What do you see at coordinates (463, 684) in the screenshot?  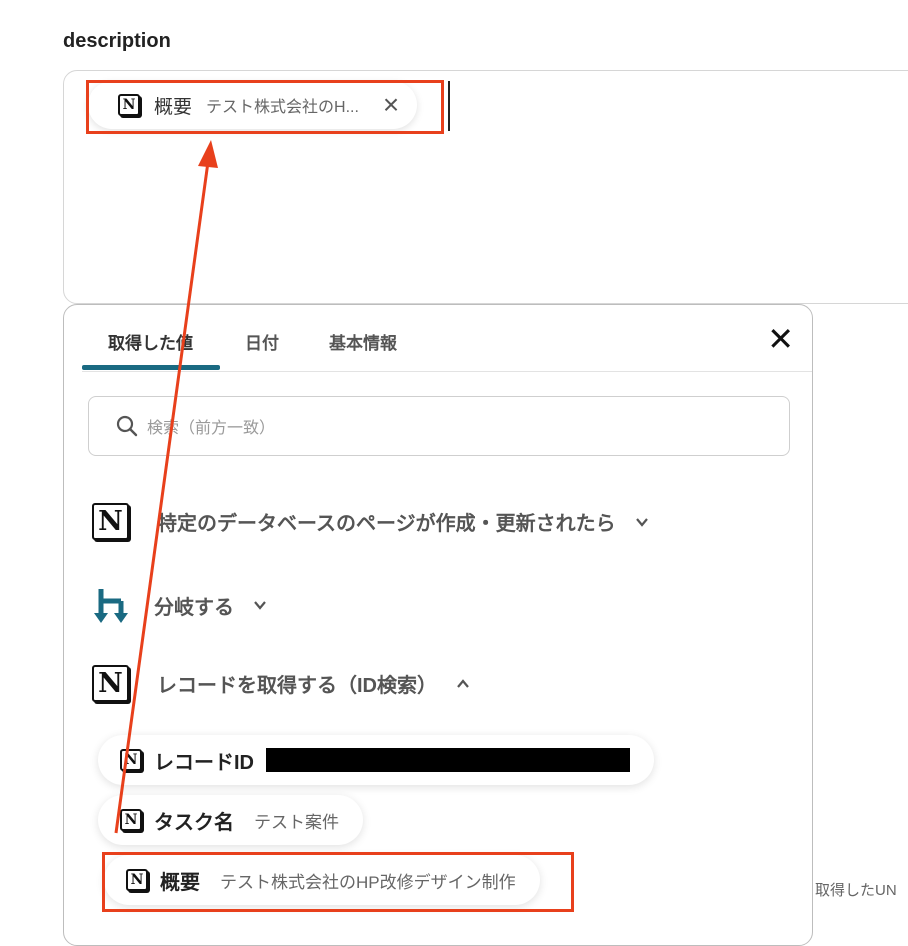 I see `chevron-up-icon` at bounding box center [463, 684].